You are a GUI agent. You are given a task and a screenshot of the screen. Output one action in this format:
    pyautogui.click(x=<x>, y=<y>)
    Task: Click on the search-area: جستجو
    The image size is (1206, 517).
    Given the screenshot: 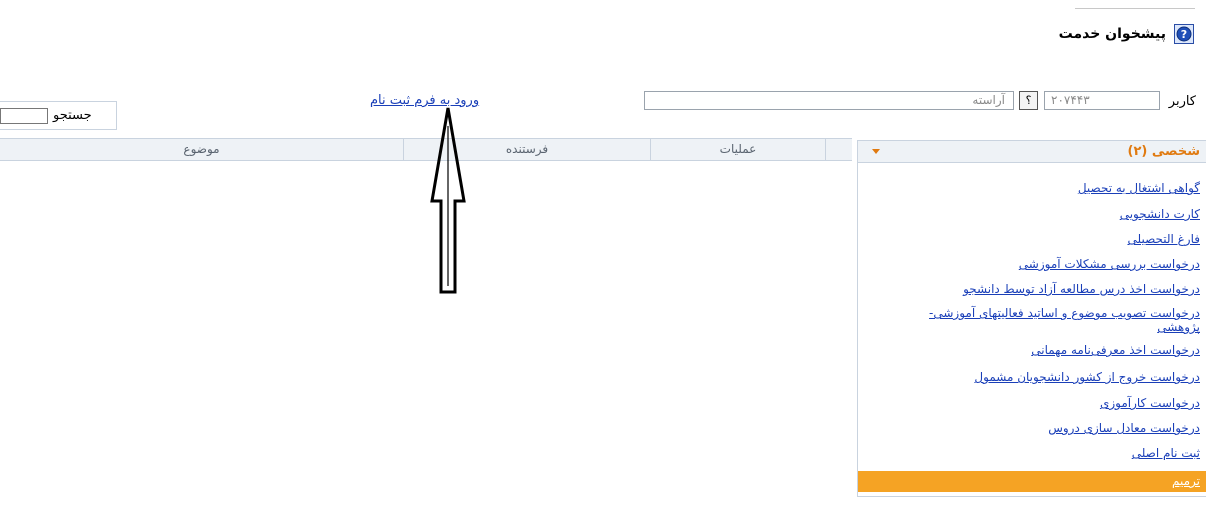 What is the action you would take?
    pyautogui.click(x=58, y=115)
    